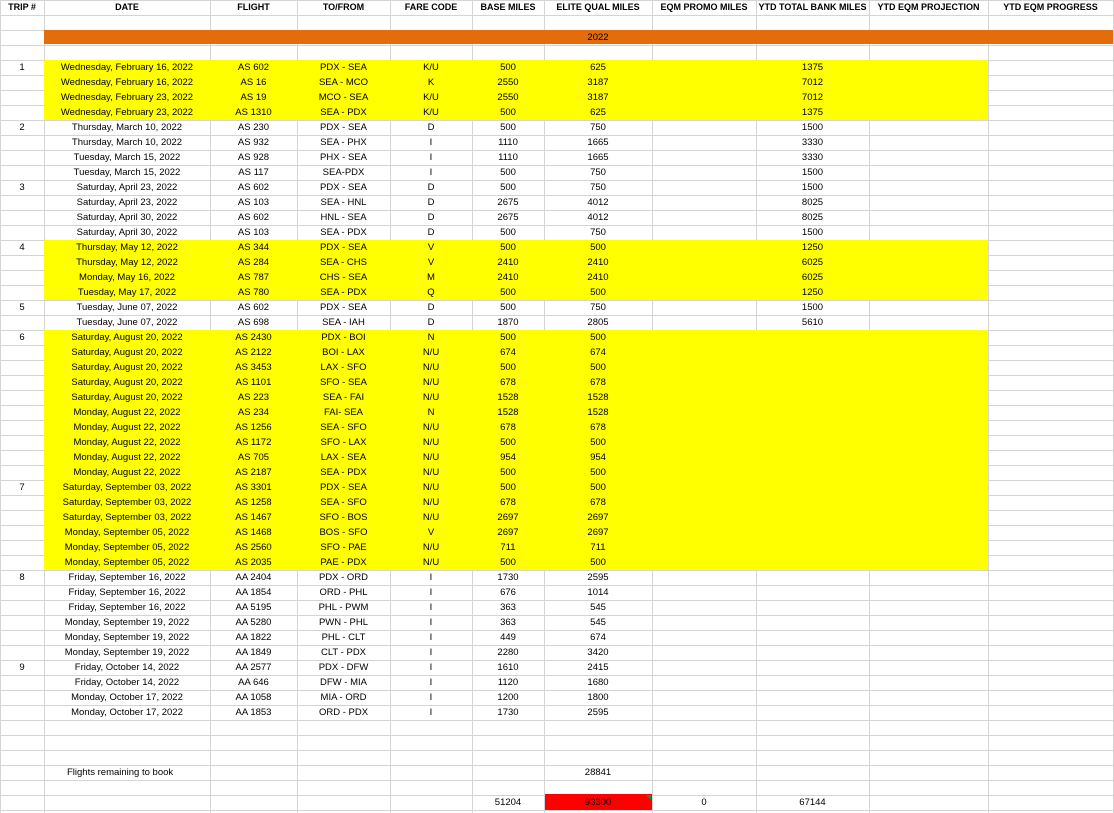 The height and width of the screenshot is (813, 1114). I want to click on cell-date: Saturday, April 23, 2022, so click(127, 187).